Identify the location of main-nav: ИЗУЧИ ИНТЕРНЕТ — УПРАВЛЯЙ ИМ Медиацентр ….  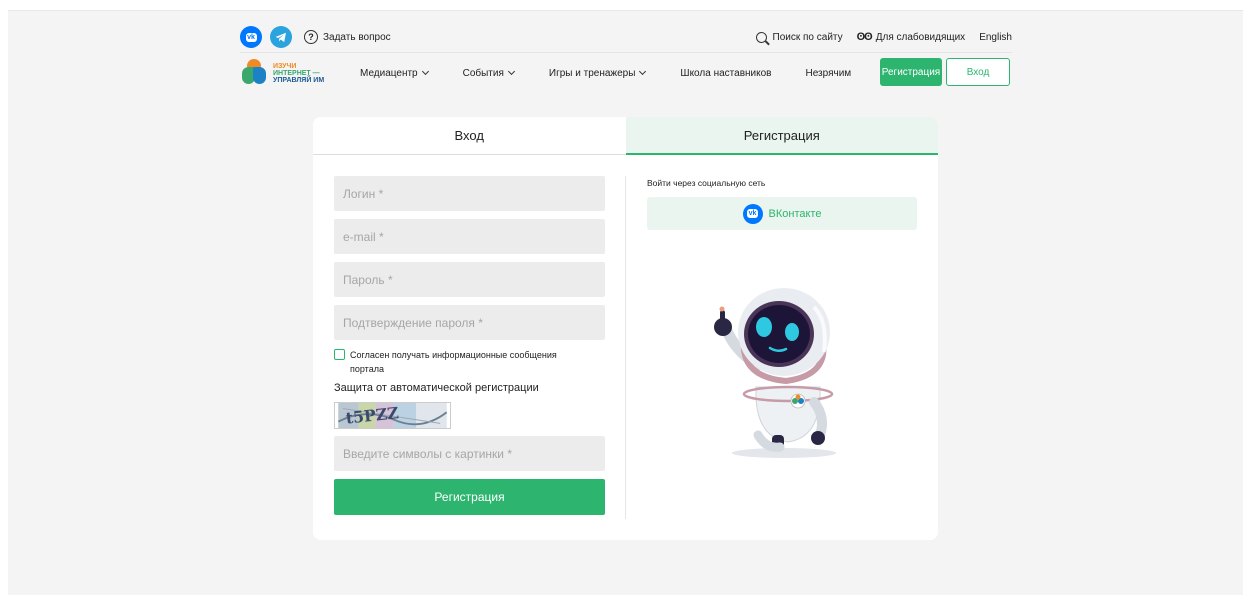
(626, 73).